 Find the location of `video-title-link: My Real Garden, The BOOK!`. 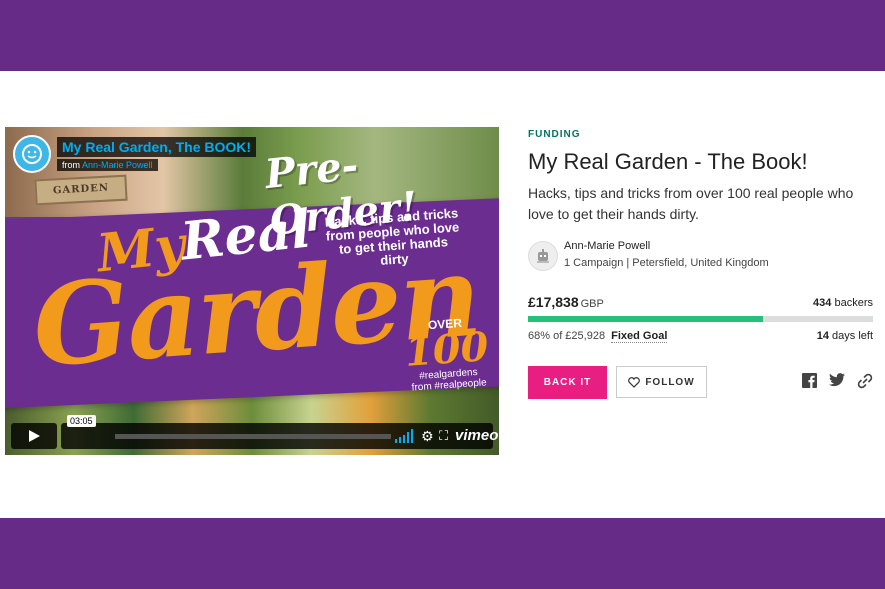

video-title-link: My Real Garden, The BOOK! is located at coordinates (157, 147).